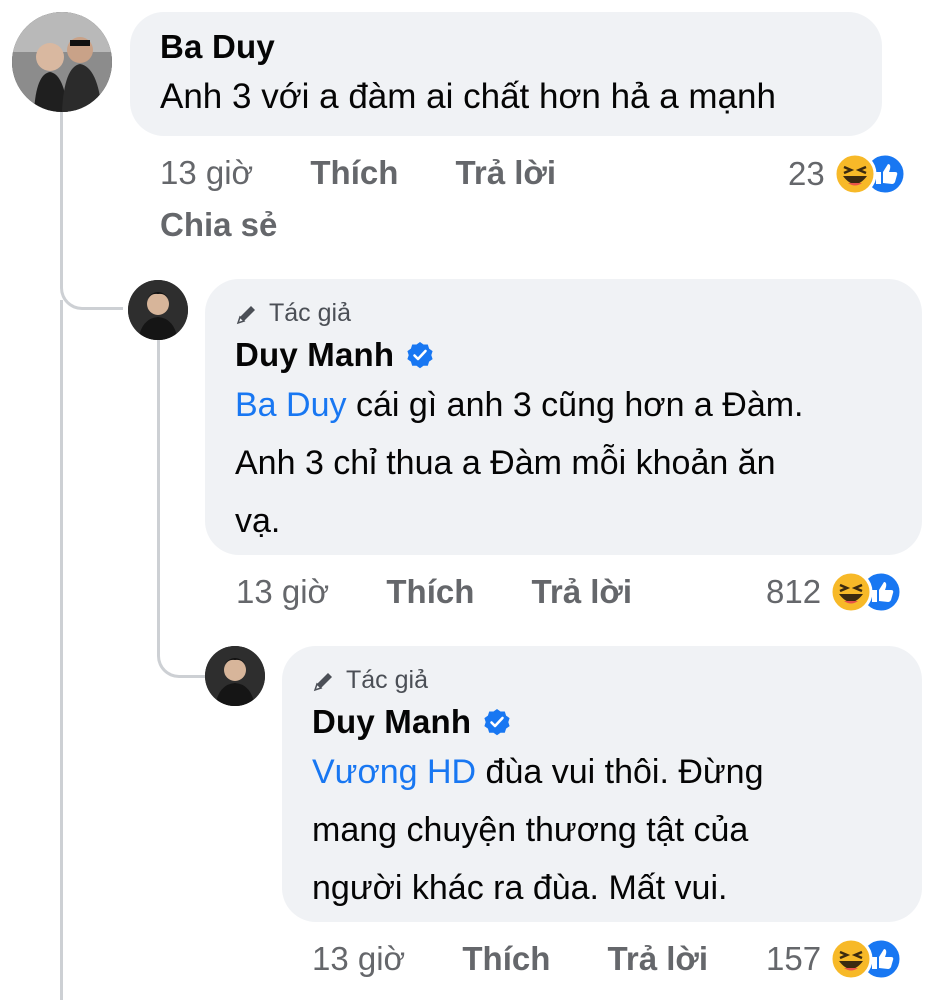 Image resolution: width=925 pixels, height=1000 pixels. I want to click on reply-reactions: 812, so click(837, 592).